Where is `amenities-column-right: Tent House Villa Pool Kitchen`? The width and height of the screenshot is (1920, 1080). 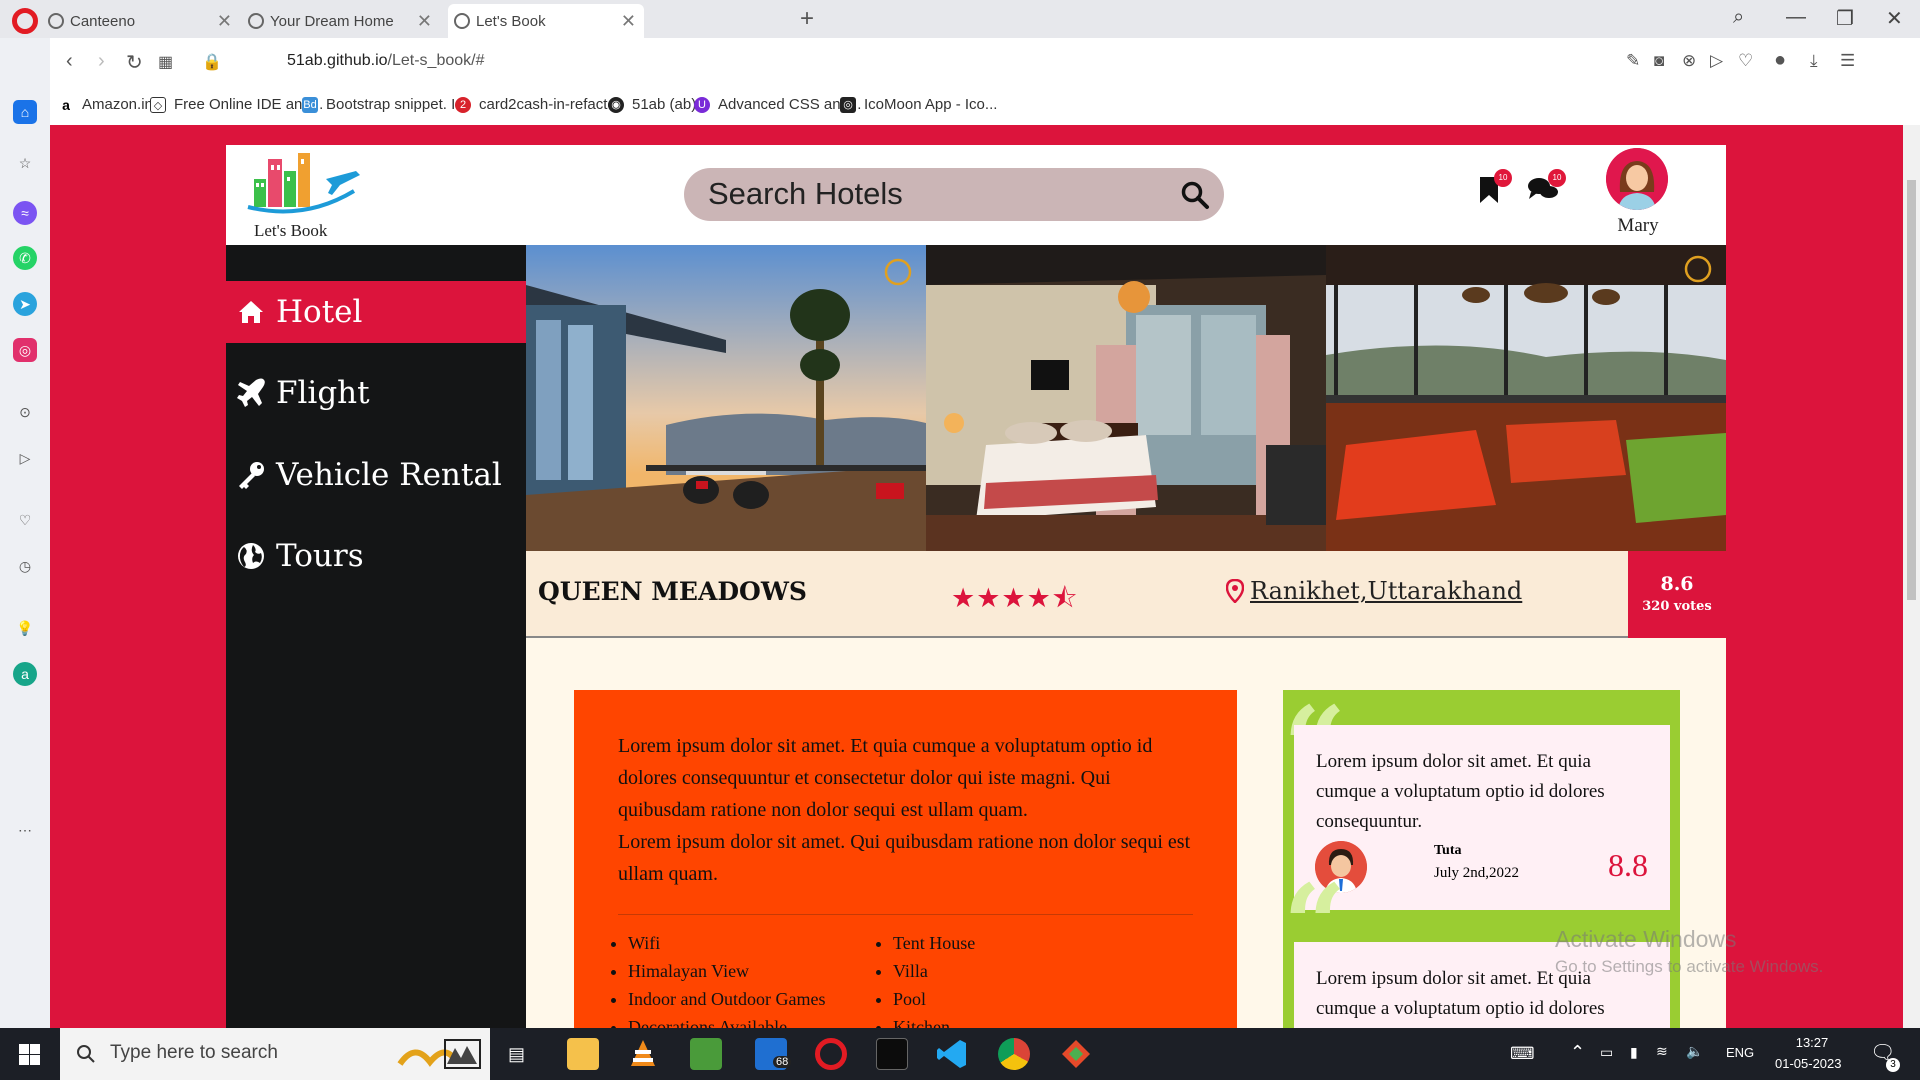
amenities-column-right: Tent House Villa Pool Kitchen is located at coordinates (1010, 978).